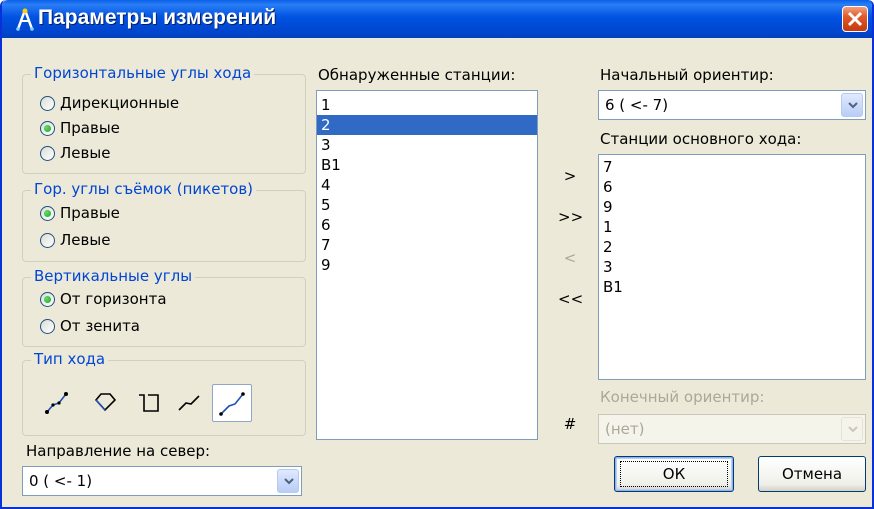 The width and height of the screenshot is (874, 509). What do you see at coordinates (25, 19) in the screenshot?
I see `app-icon` at bounding box center [25, 19].